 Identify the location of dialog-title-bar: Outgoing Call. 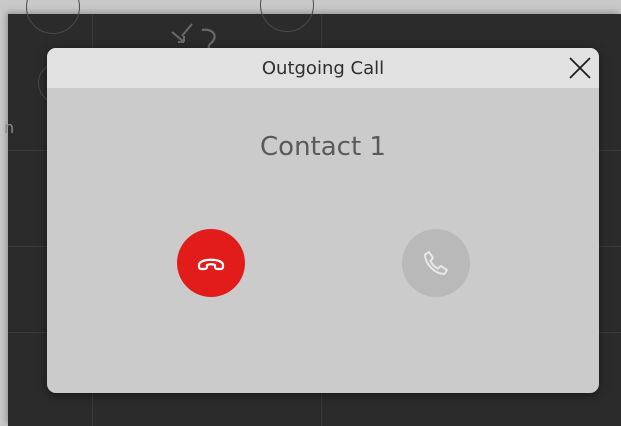
(323, 68).